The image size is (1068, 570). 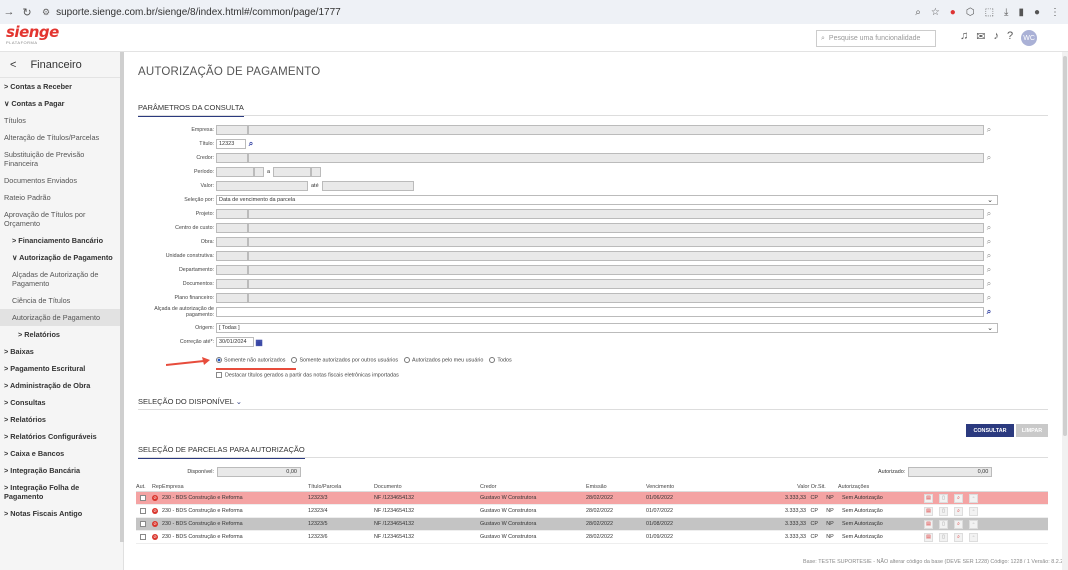 I want to click on puzzle-icon: ⬚, so click(x=989, y=12).